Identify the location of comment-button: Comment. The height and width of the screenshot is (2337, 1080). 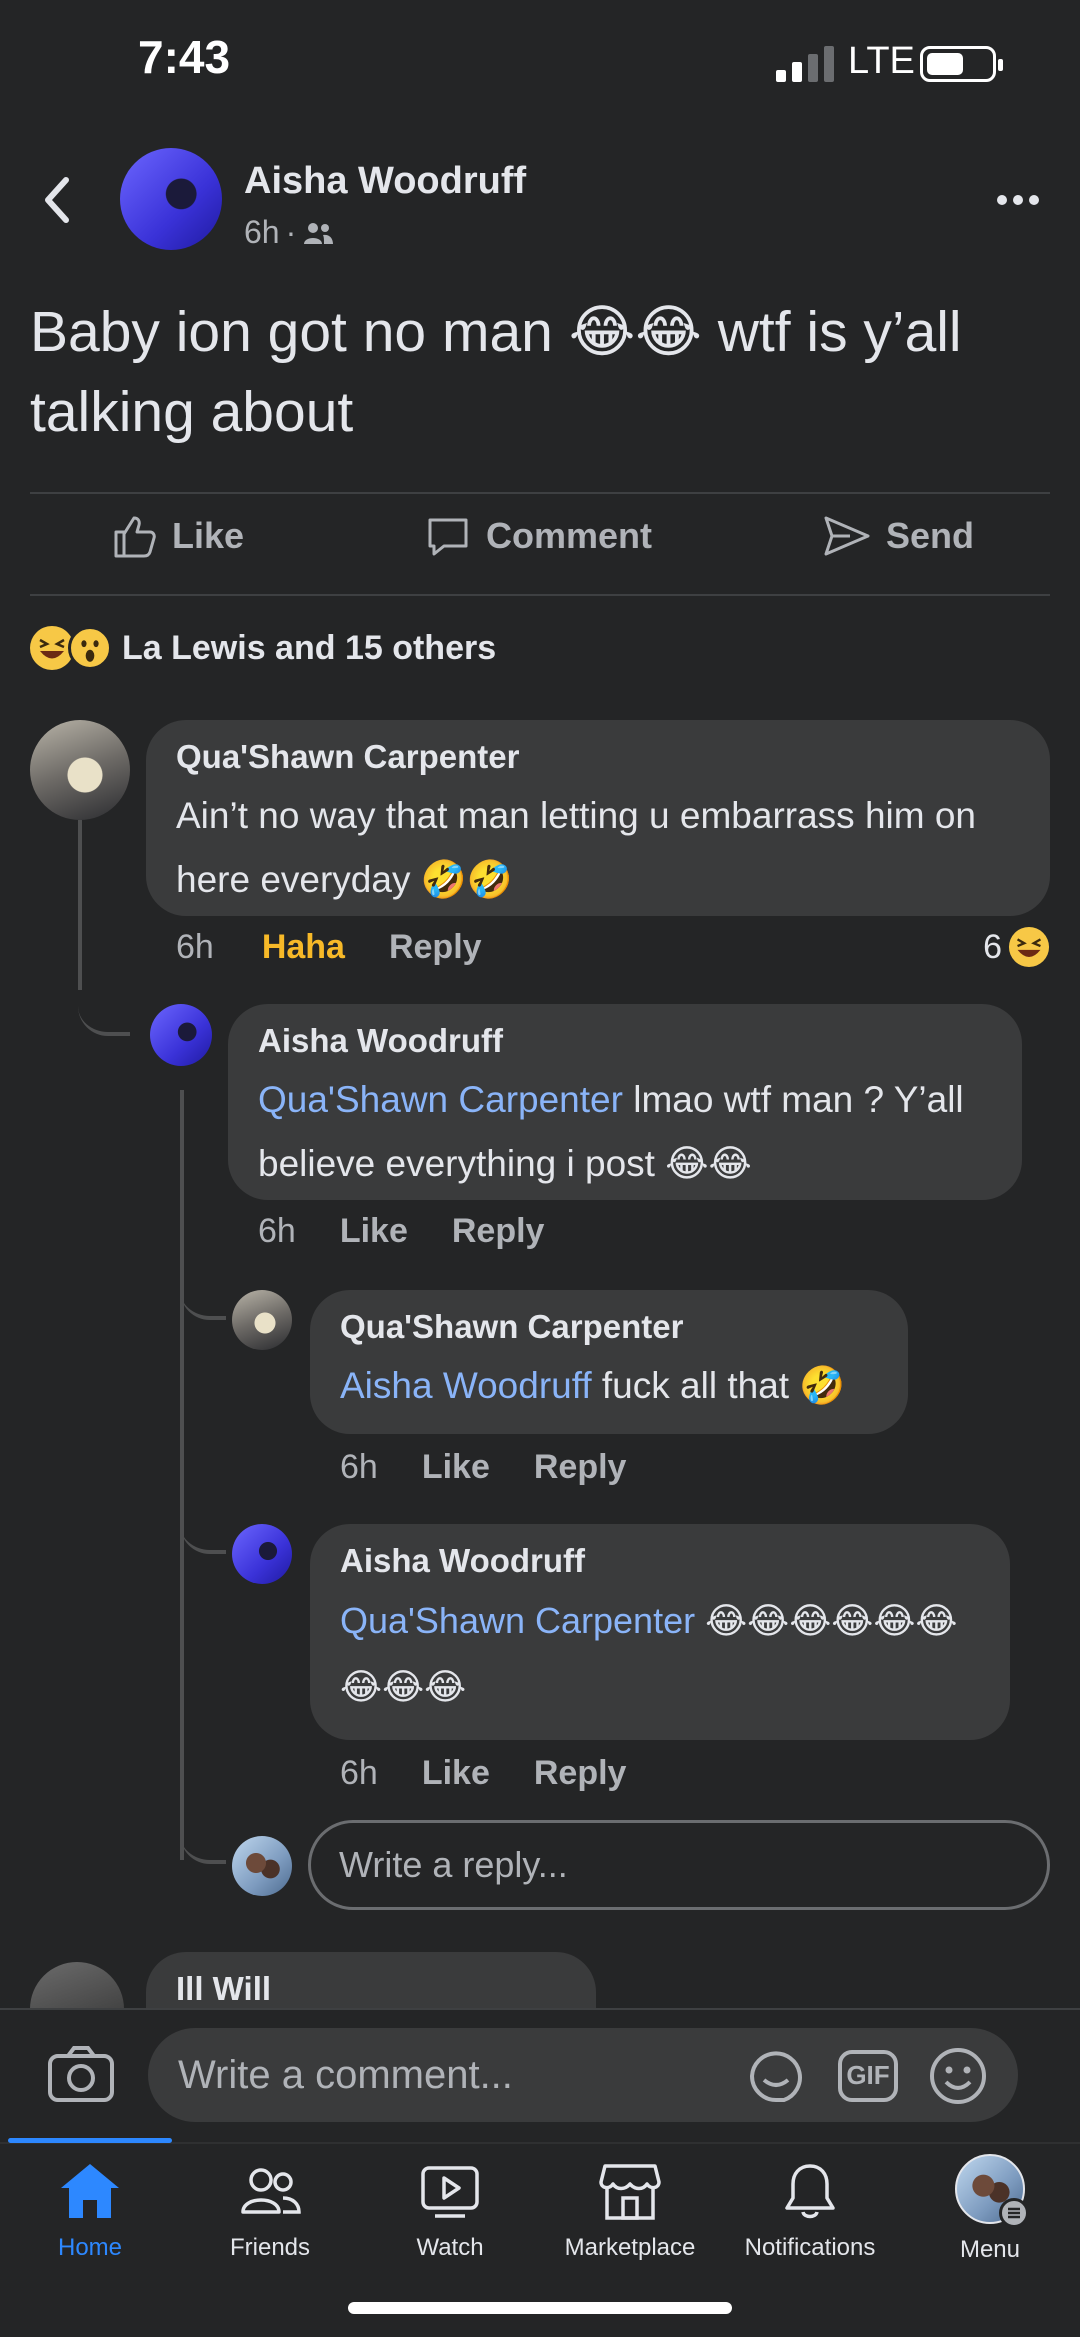
(538, 536).